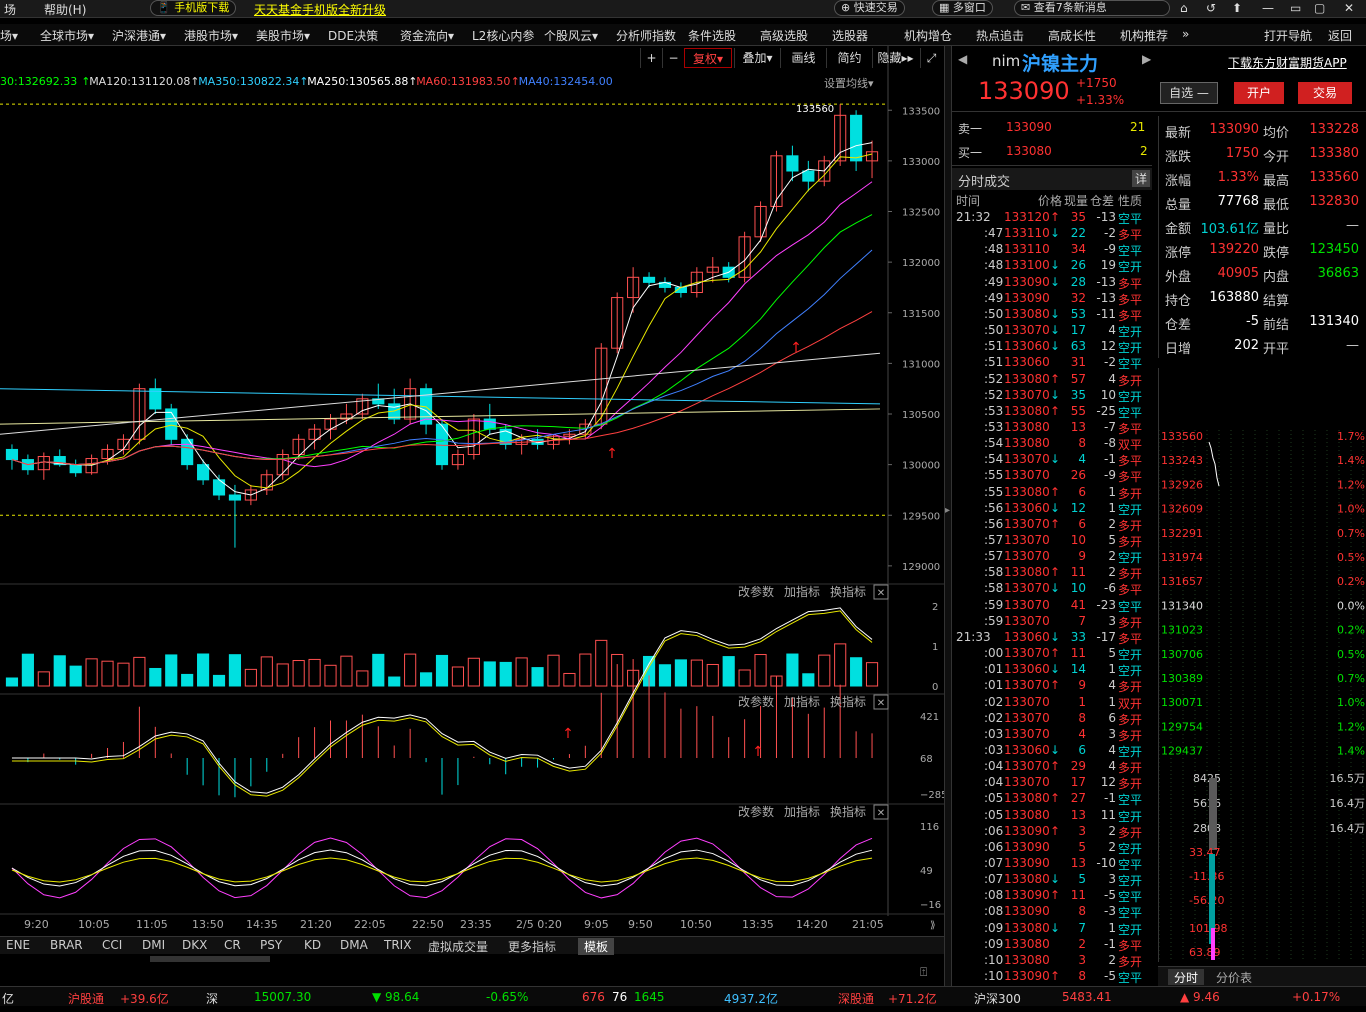 The image size is (1366, 1012). What do you see at coordinates (232, 945) in the screenshot?
I see `indicator-tab: CR` at bounding box center [232, 945].